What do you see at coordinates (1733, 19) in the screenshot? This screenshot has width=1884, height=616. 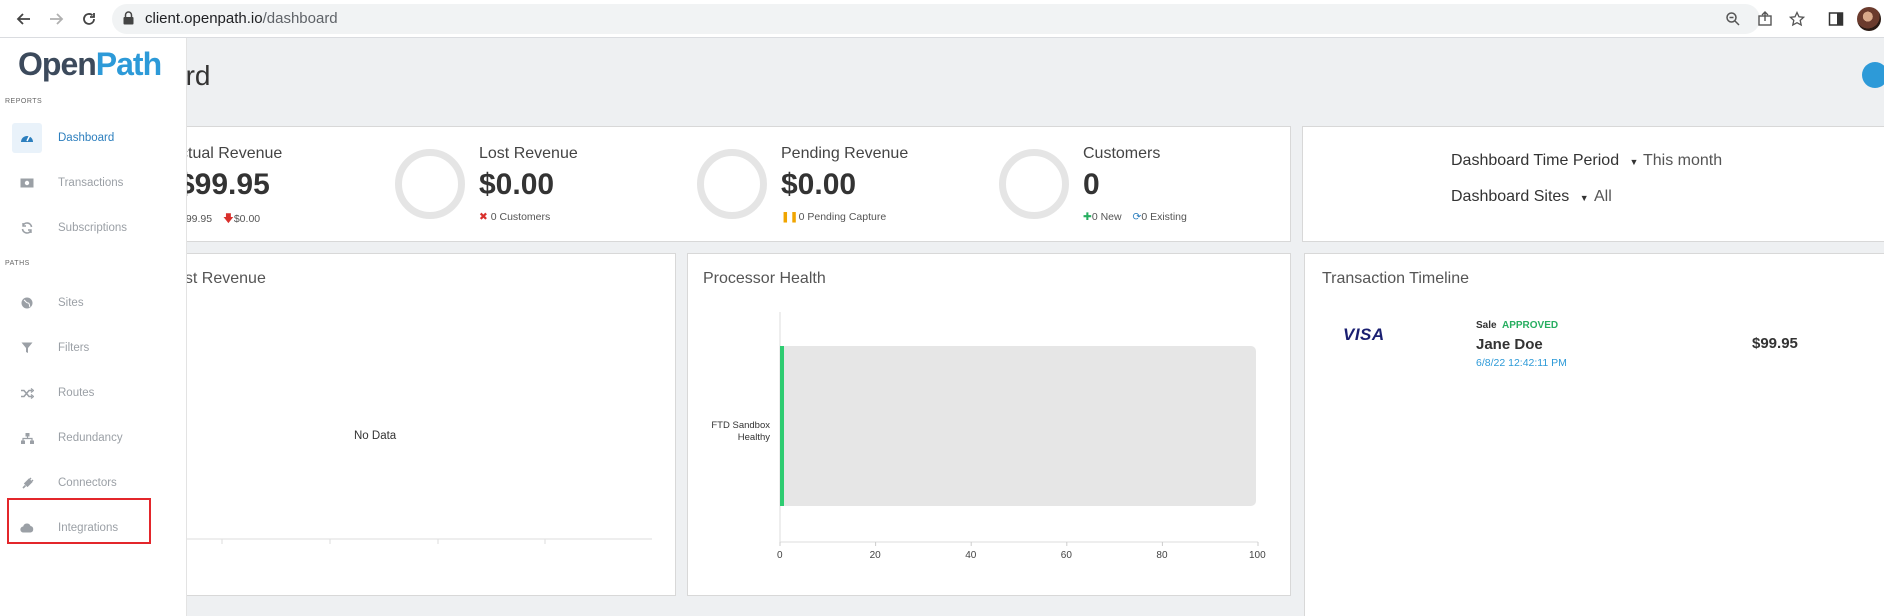 I see `zoom-icon` at bounding box center [1733, 19].